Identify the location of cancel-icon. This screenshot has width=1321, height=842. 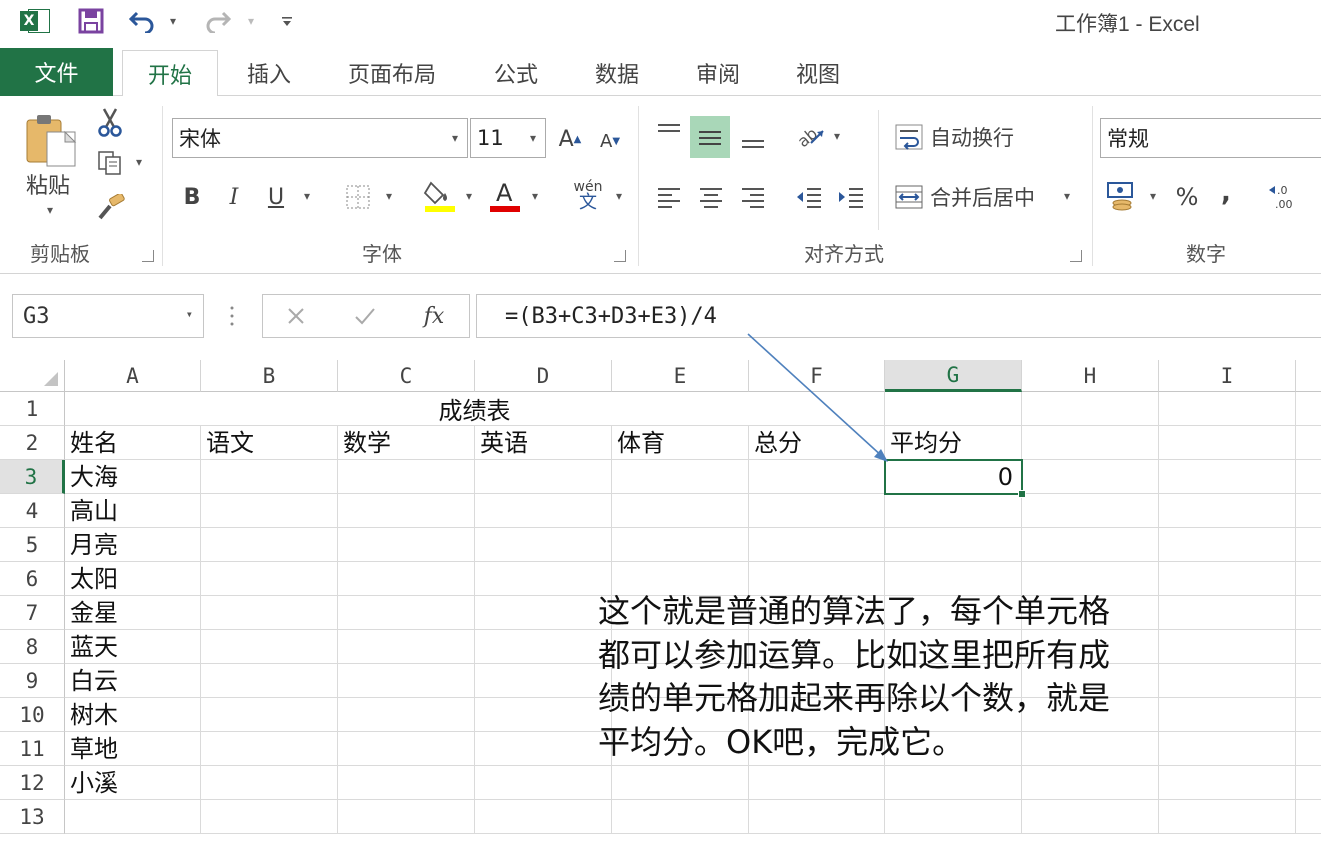
(297, 317).